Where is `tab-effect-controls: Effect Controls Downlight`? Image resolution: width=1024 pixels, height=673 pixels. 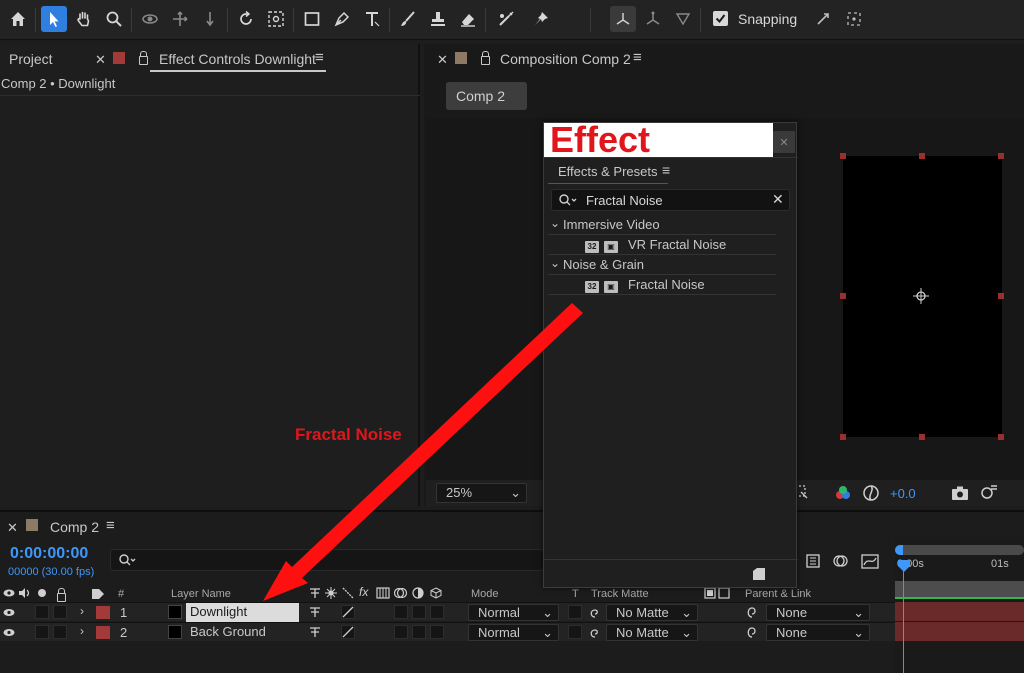 tab-effect-controls: Effect Controls Downlight is located at coordinates (237, 59).